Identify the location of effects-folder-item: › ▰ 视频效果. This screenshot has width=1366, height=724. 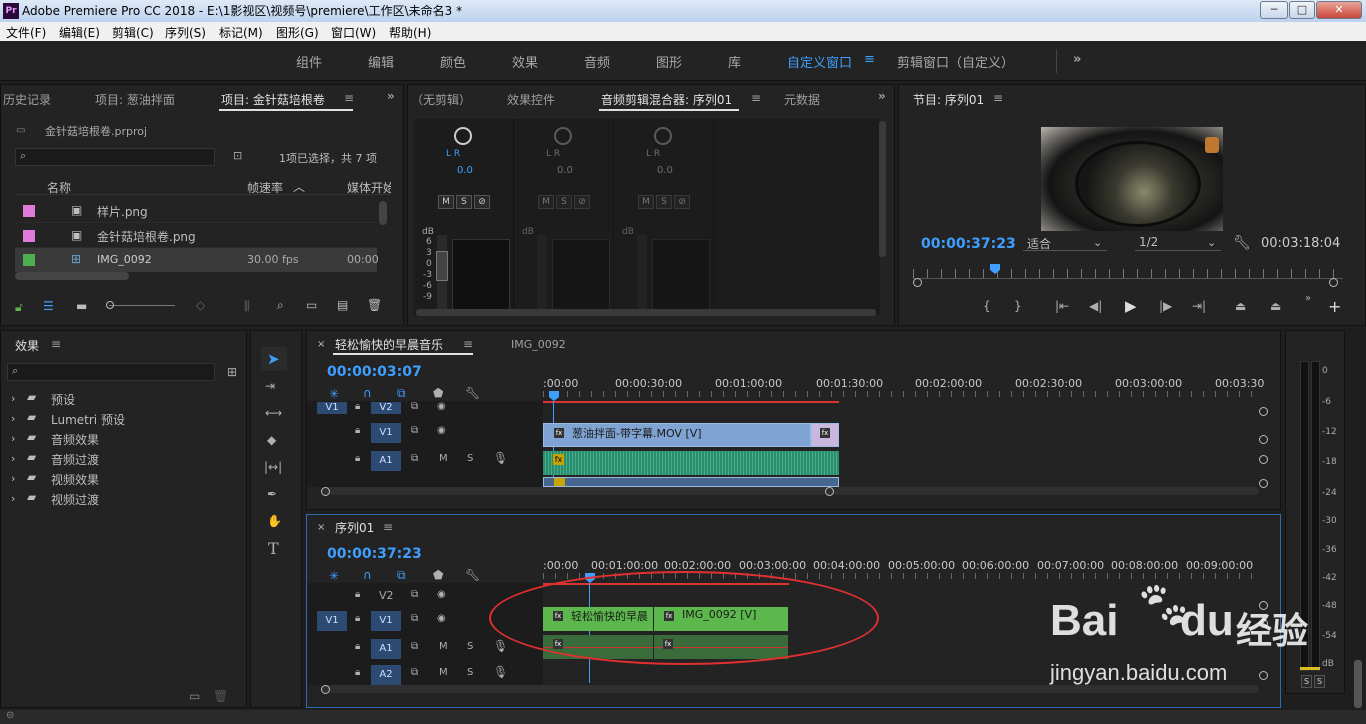
(125, 479).